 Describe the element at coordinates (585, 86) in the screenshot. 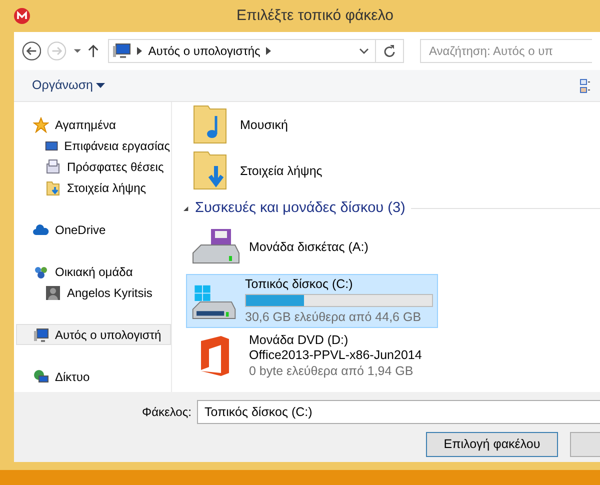

I see `view-options-icon` at that location.